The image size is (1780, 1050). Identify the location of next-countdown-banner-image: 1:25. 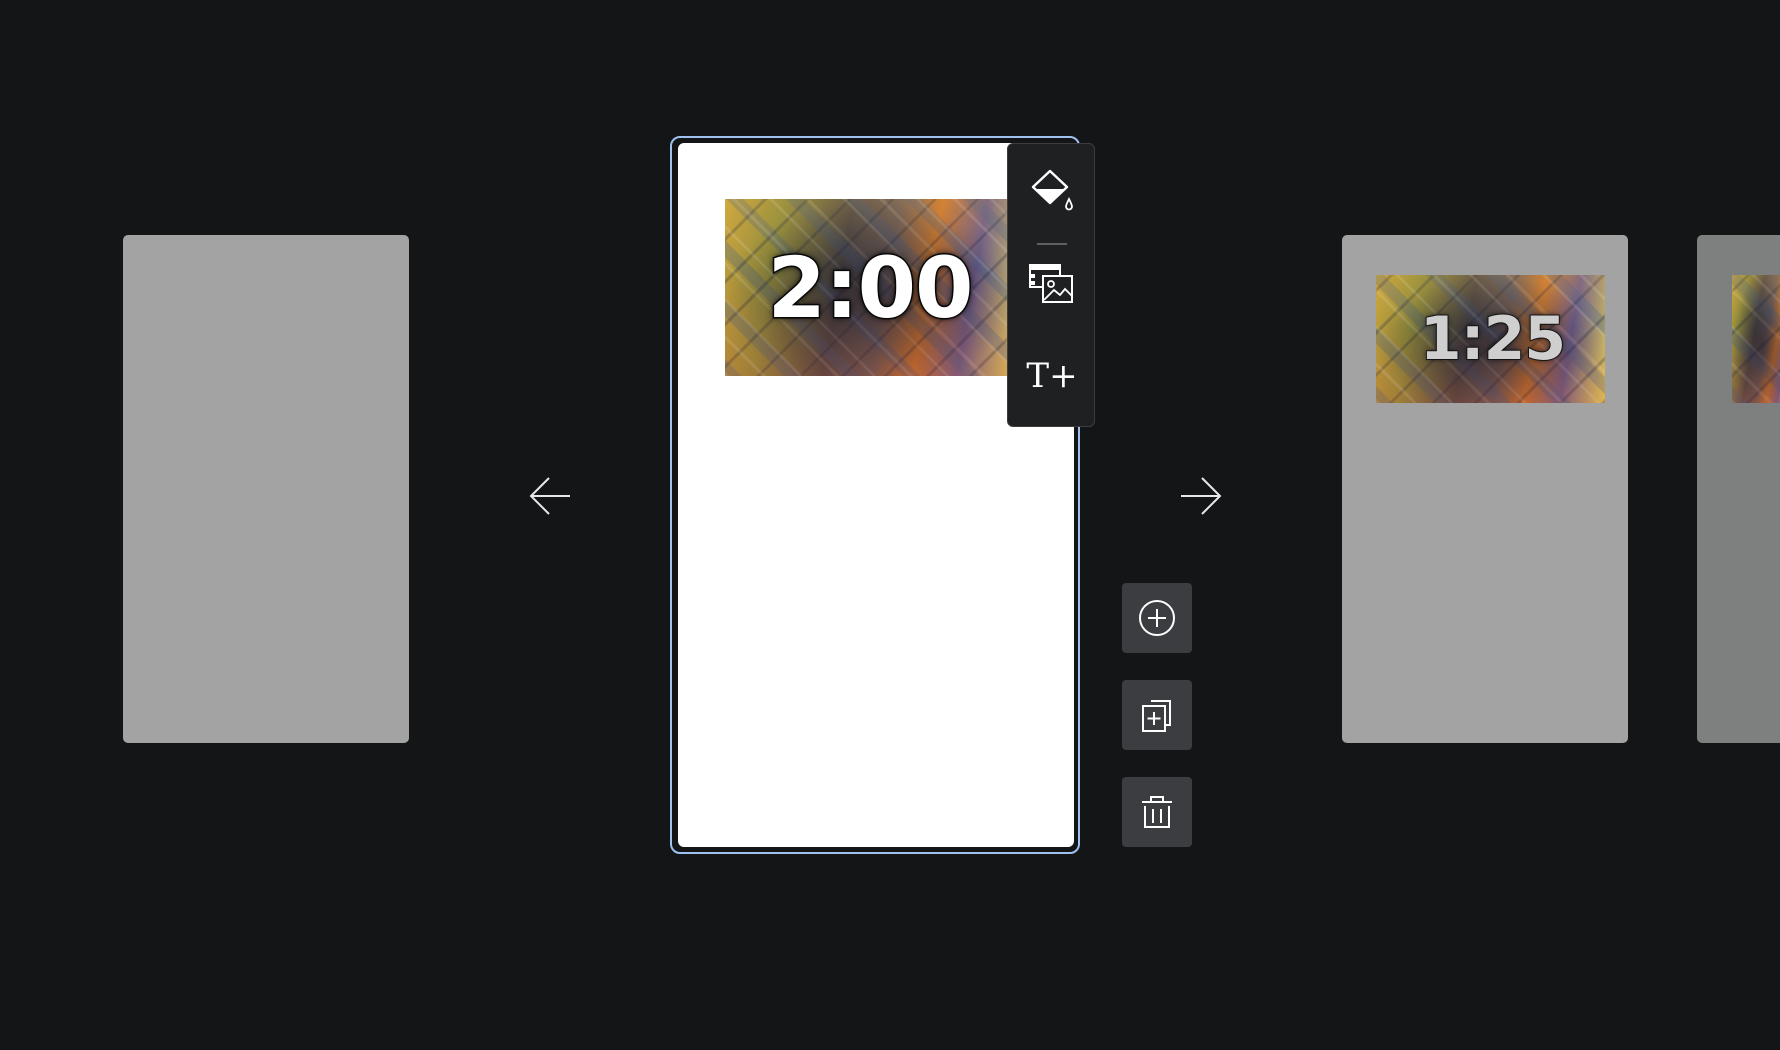
(1490, 339).